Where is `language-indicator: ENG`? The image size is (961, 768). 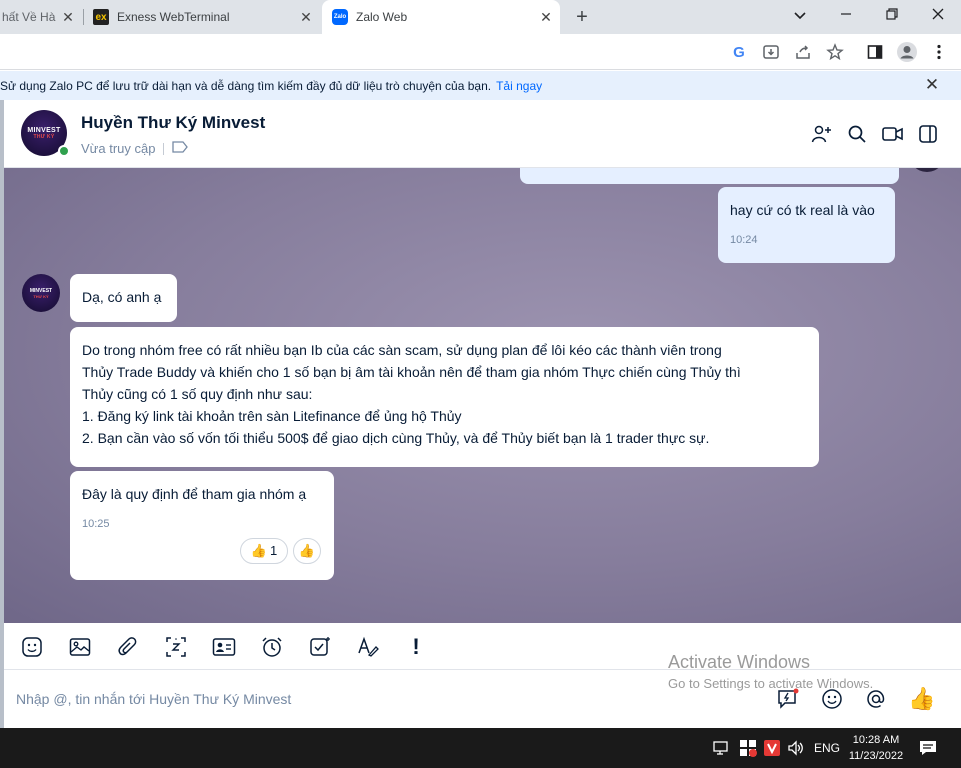
language-indicator: ENG is located at coordinates (827, 748).